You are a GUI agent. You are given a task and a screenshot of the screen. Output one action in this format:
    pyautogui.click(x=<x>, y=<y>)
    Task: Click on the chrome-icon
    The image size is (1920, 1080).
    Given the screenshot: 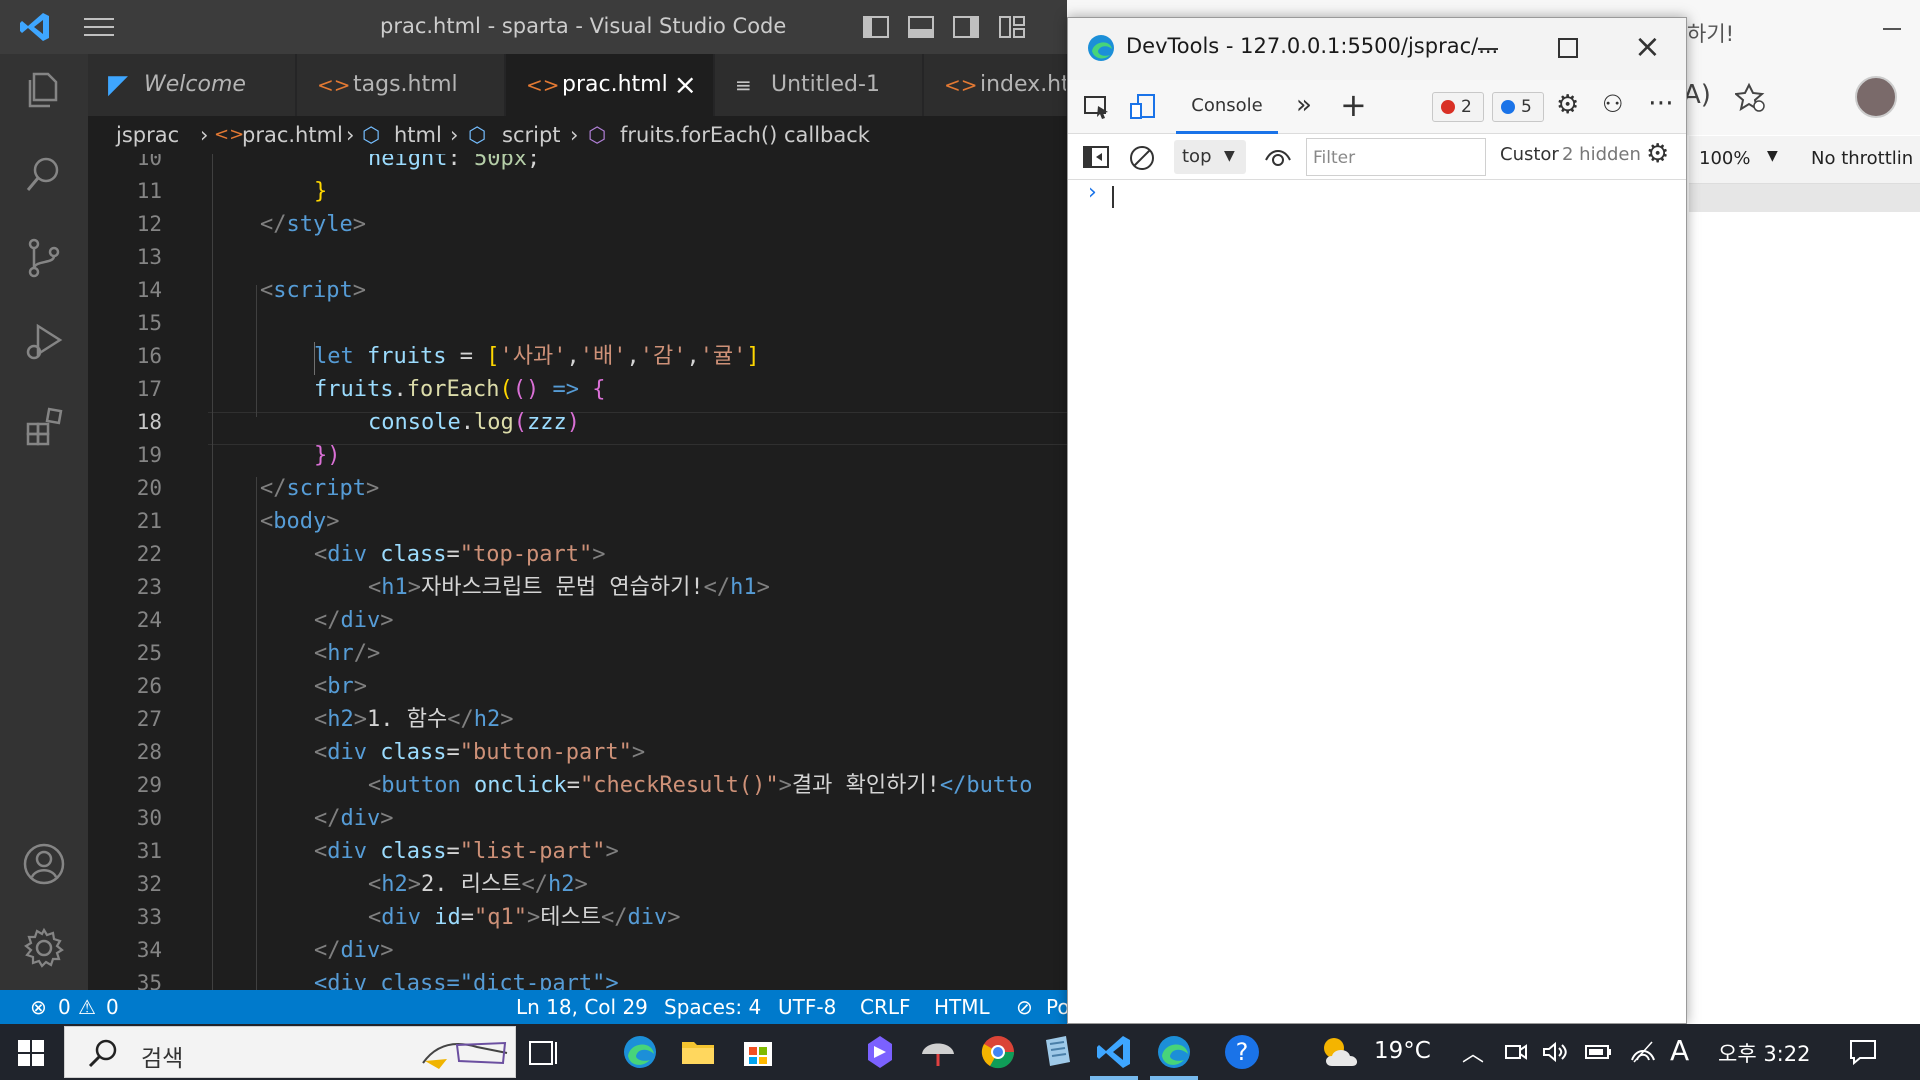 What is the action you would take?
    pyautogui.click(x=998, y=1052)
    